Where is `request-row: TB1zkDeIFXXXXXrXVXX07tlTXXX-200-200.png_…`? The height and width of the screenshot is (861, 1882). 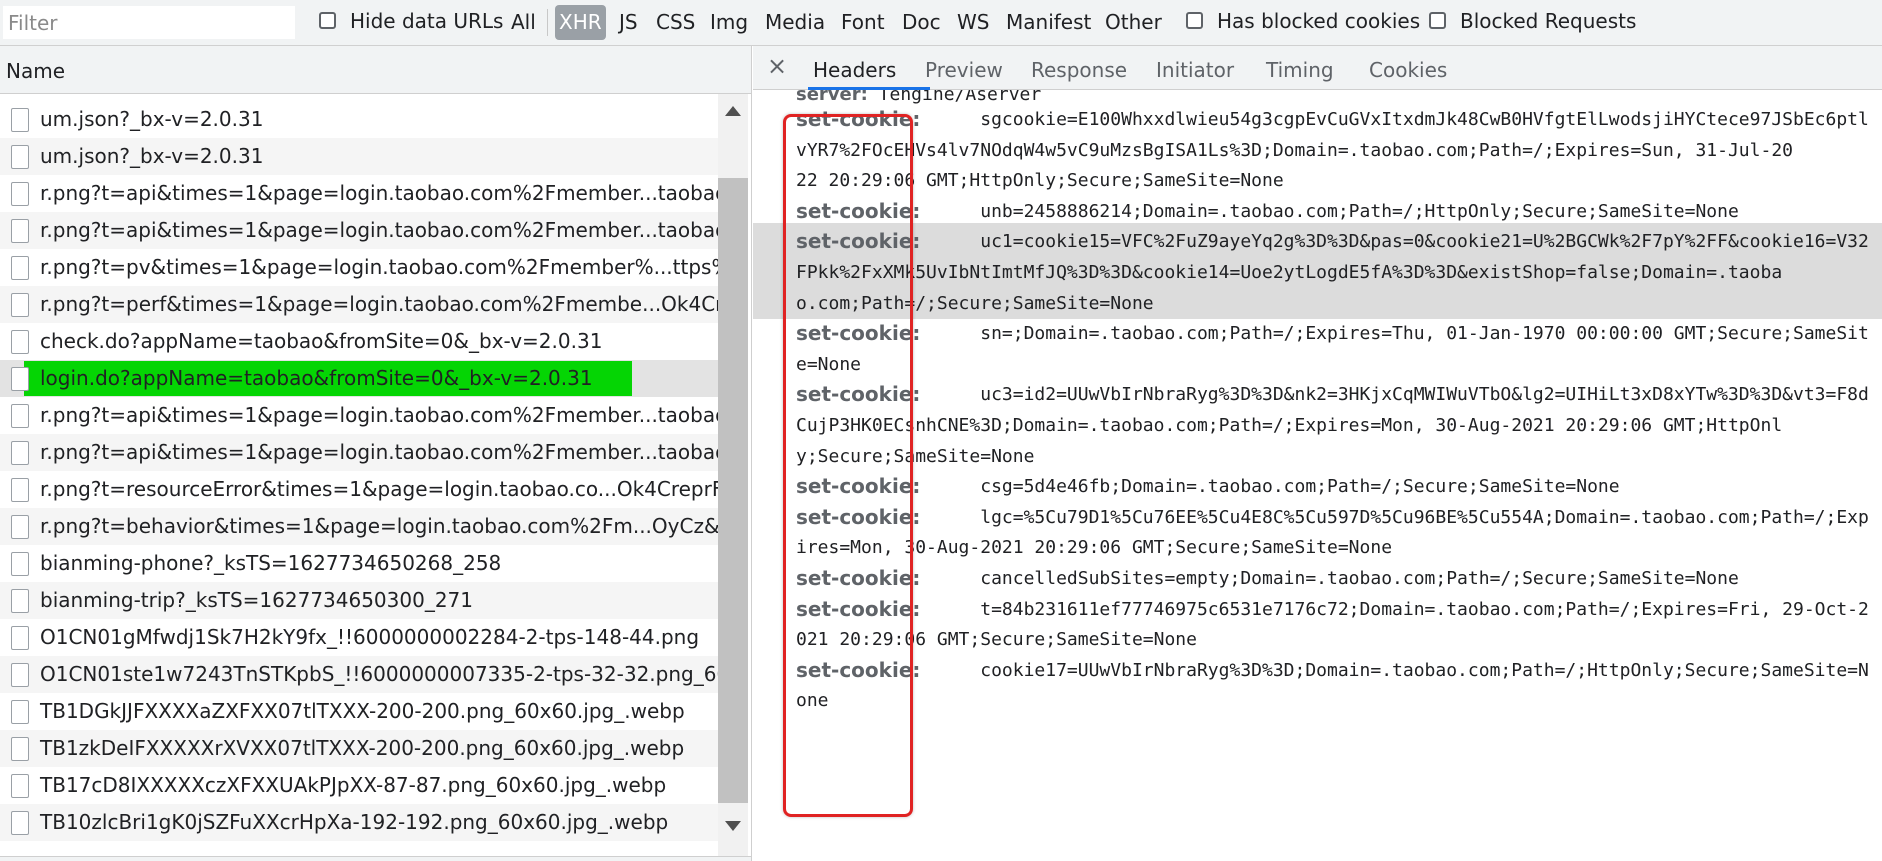 request-row: TB1zkDeIFXXXXXrXVXX07tlTXXX-200-200.png_… is located at coordinates (359, 748).